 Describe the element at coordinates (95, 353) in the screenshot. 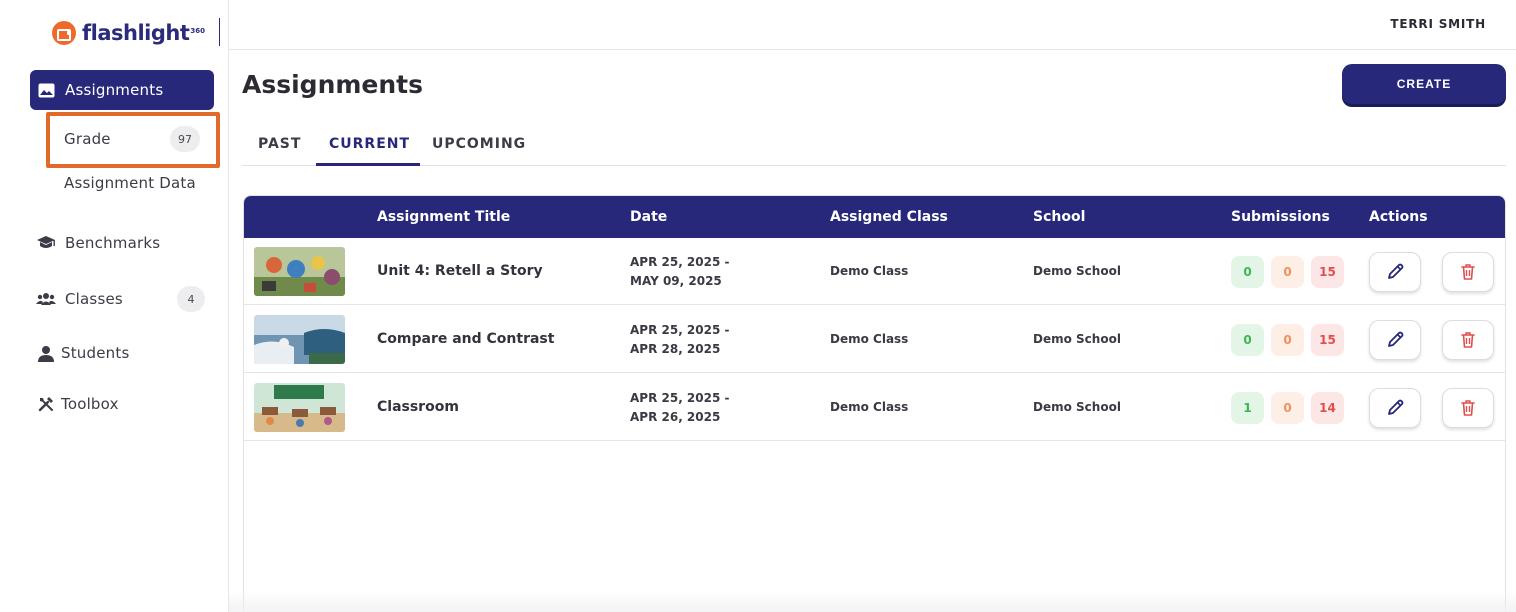

I see `sidebar-item-label: Students` at that location.